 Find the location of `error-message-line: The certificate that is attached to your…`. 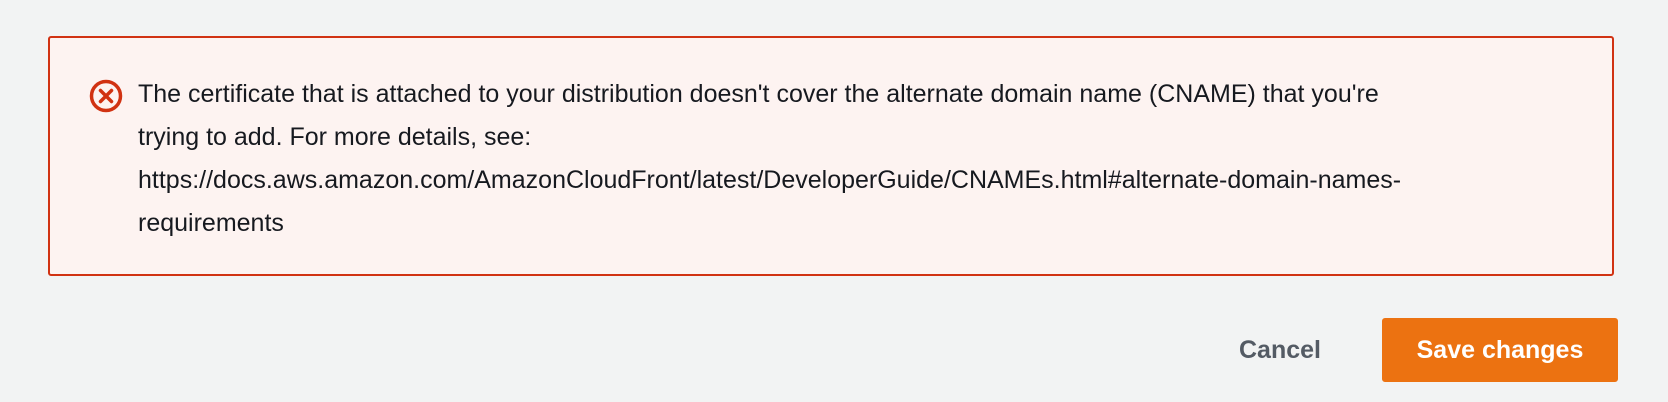

error-message-line: The certificate that is attached to your… is located at coordinates (758, 94).